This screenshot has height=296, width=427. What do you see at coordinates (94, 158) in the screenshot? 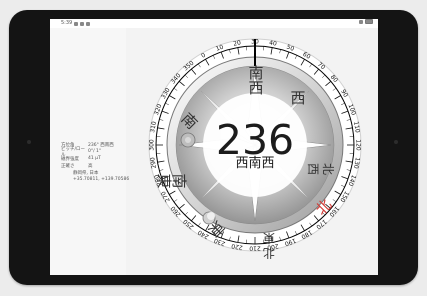
I see `info-value: 41 µT` at bounding box center [94, 158].